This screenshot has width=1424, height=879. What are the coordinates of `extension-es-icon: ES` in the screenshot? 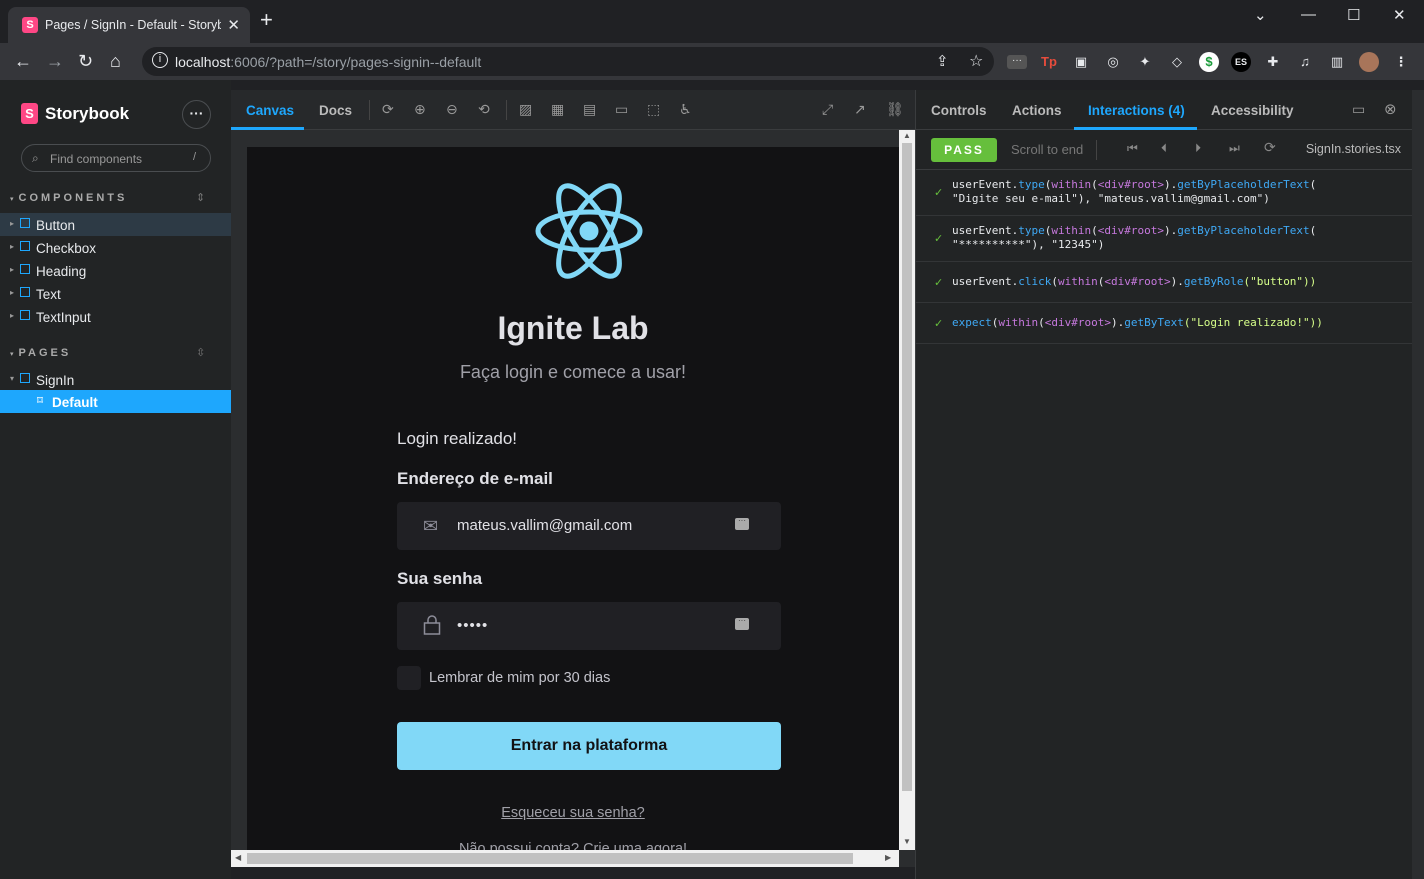 It's located at (1241, 62).